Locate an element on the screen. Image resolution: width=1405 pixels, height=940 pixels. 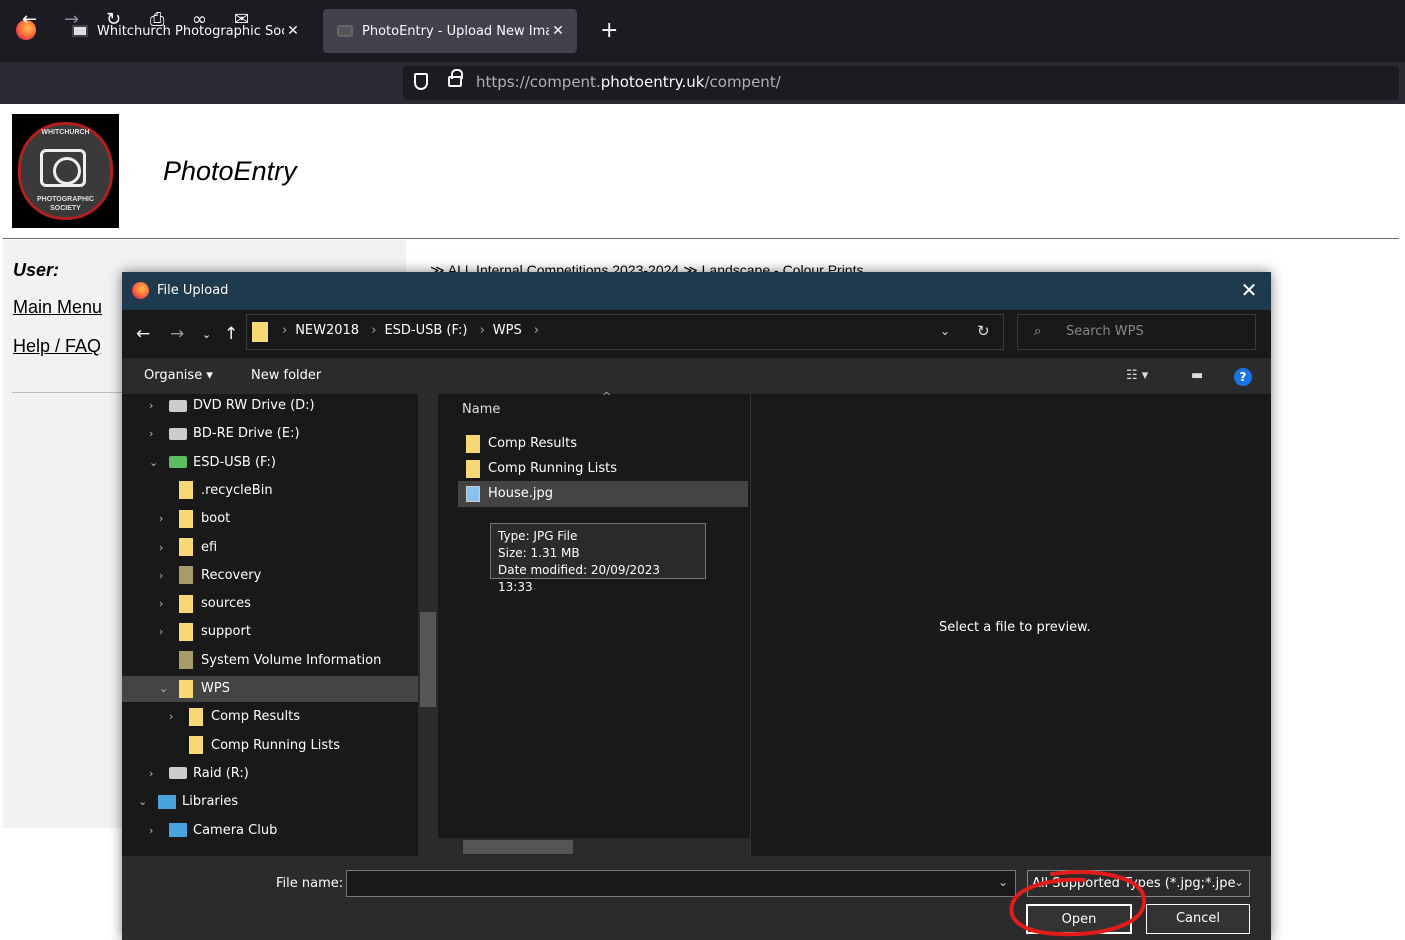
new-folder-button: New folder is located at coordinates (286, 375).